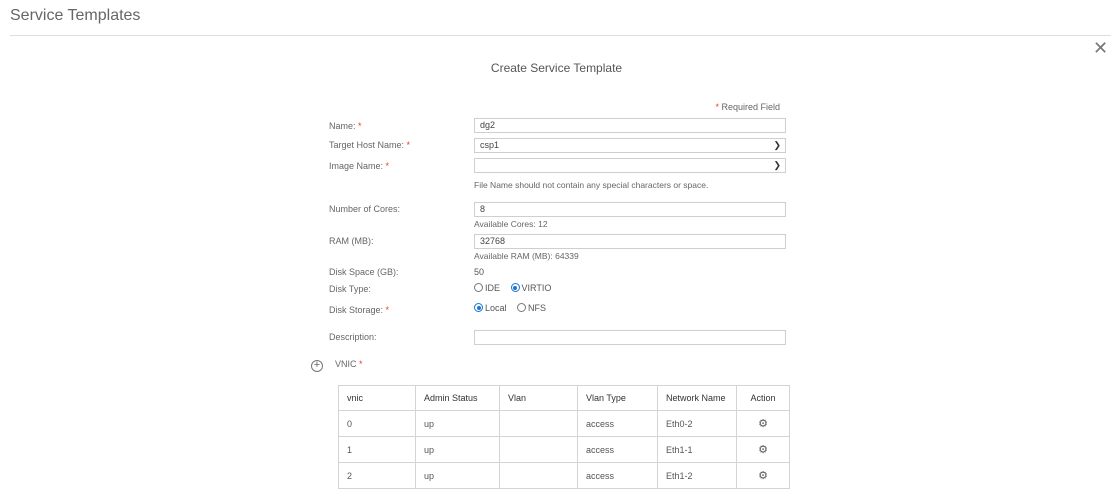  What do you see at coordinates (370, 145) in the screenshot?
I see `target-host-label: Target Host Name: *` at bounding box center [370, 145].